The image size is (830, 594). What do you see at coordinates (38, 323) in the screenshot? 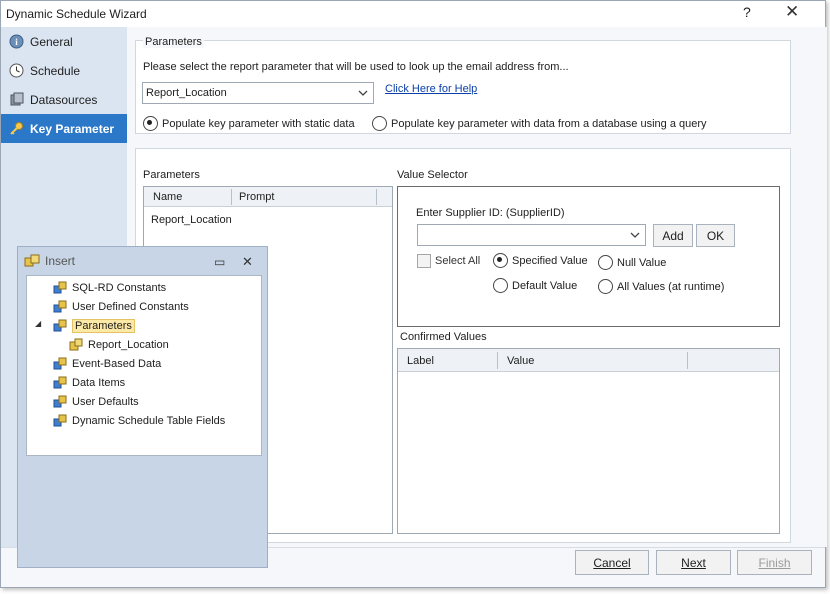
I see `expand-toggle-icon: ◢` at bounding box center [38, 323].